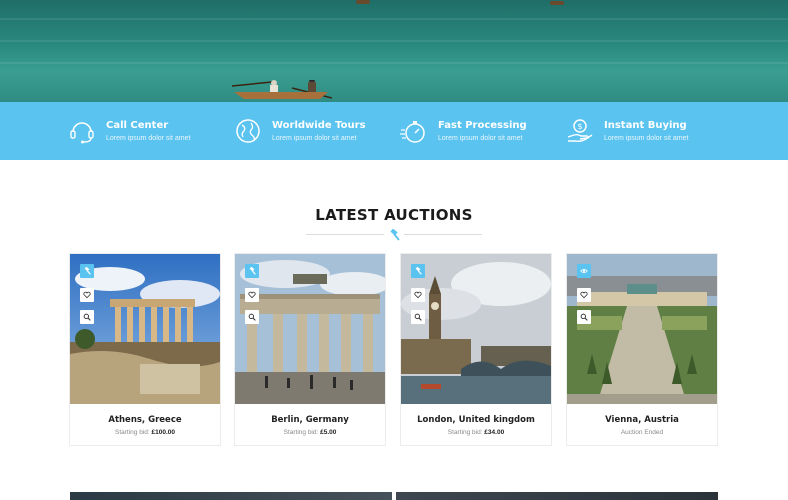 This screenshot has height=500, width=788. I want to click on bid-value: £5.00, so click(328, 432).